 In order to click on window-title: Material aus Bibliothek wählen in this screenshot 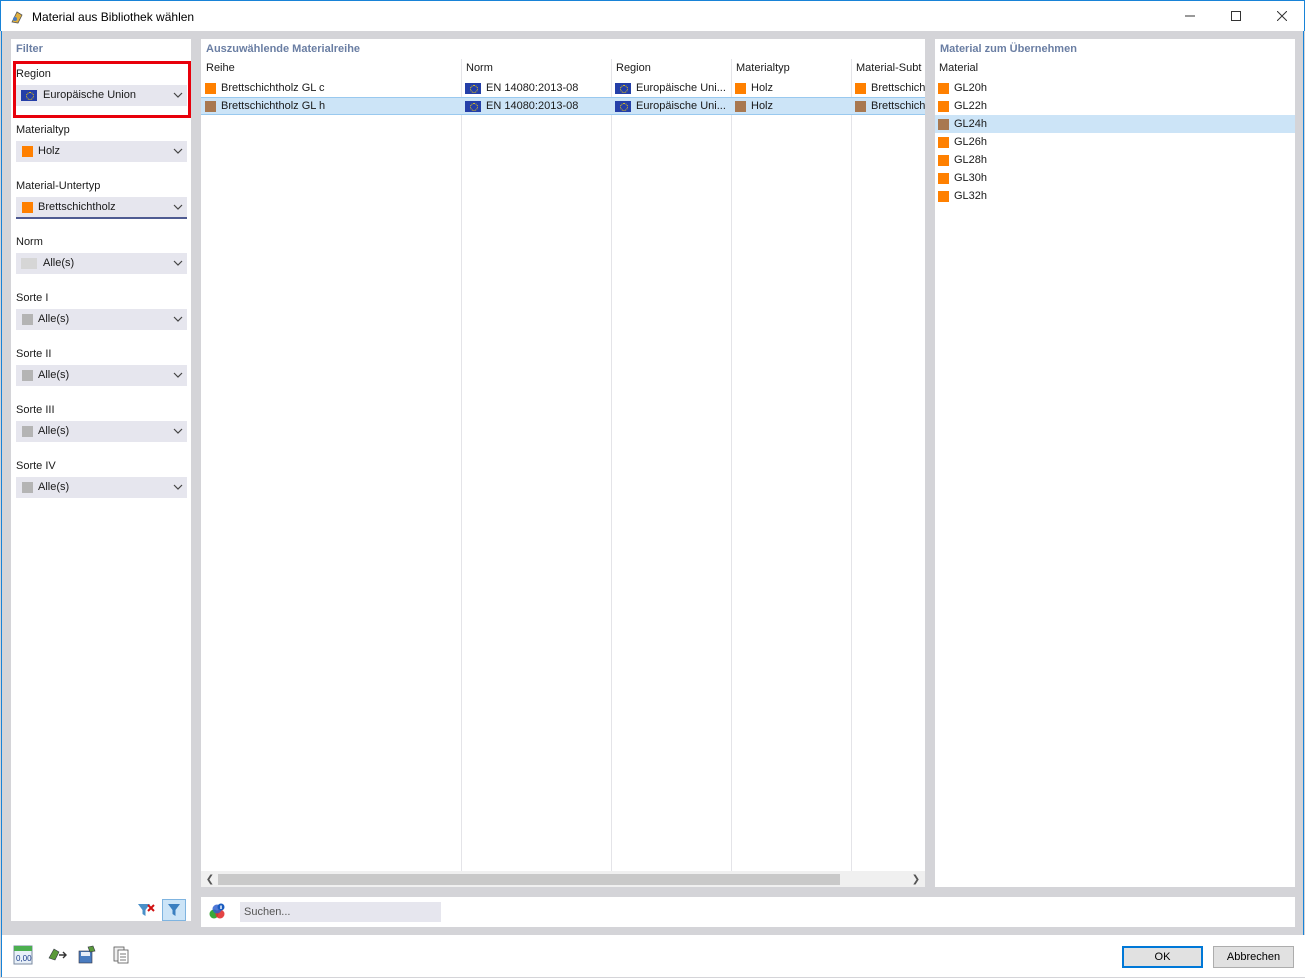, I will do `click(113, 17)`.